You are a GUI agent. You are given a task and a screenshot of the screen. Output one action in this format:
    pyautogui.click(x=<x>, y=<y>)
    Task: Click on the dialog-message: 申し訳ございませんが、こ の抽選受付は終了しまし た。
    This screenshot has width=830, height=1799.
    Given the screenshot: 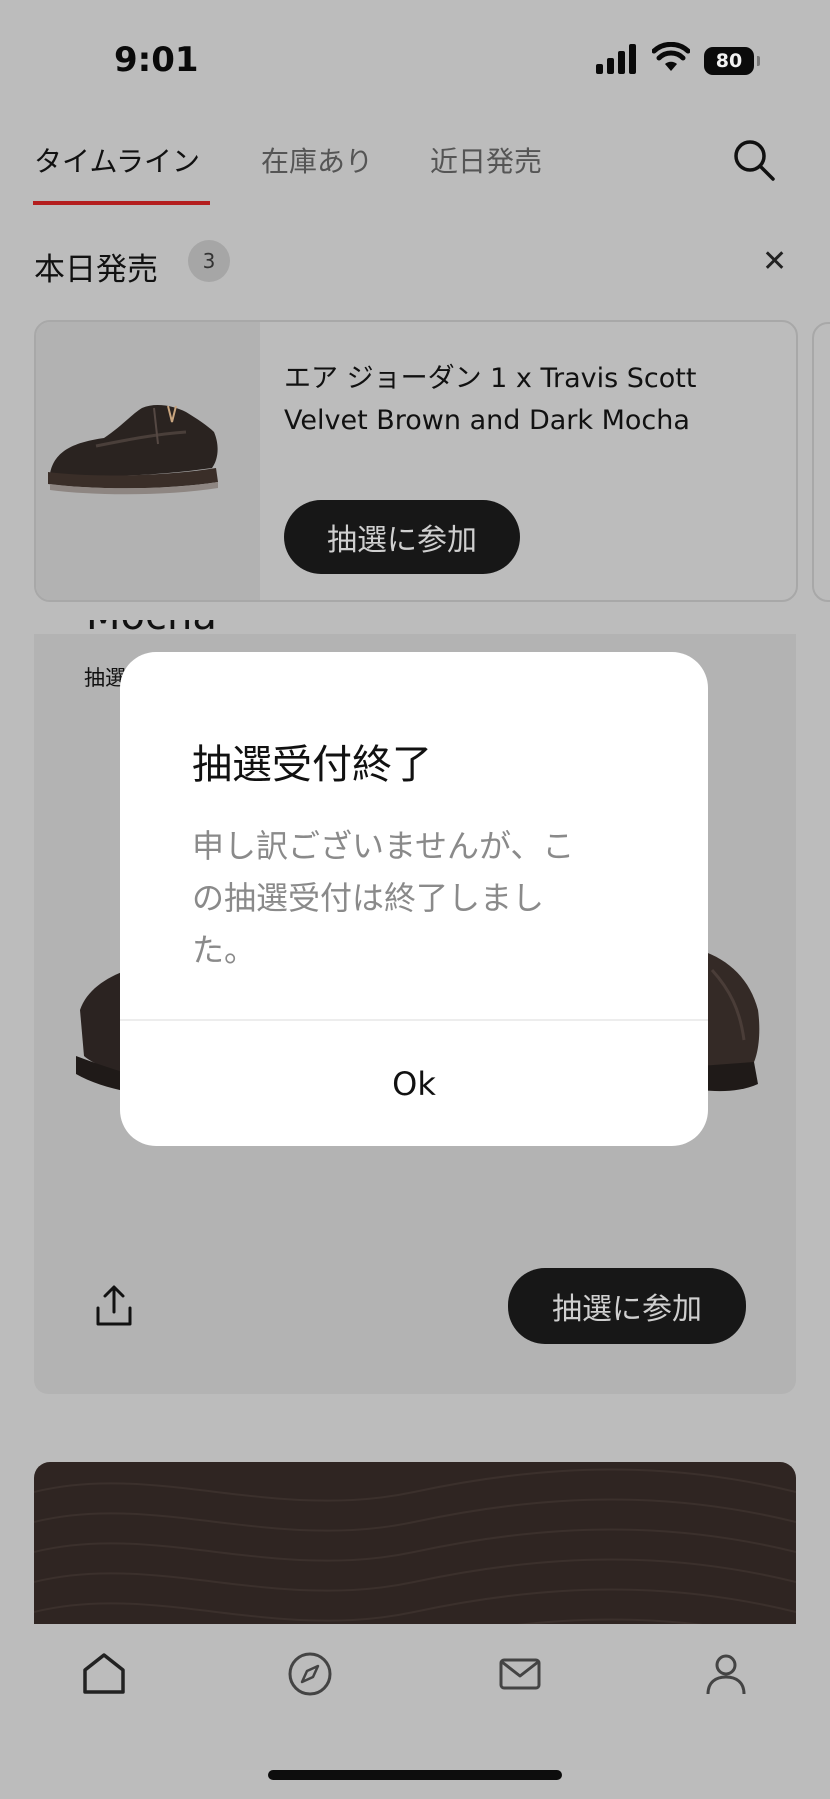 What is the action you would take?
    pyautogui.click(x=402, y=898)
    